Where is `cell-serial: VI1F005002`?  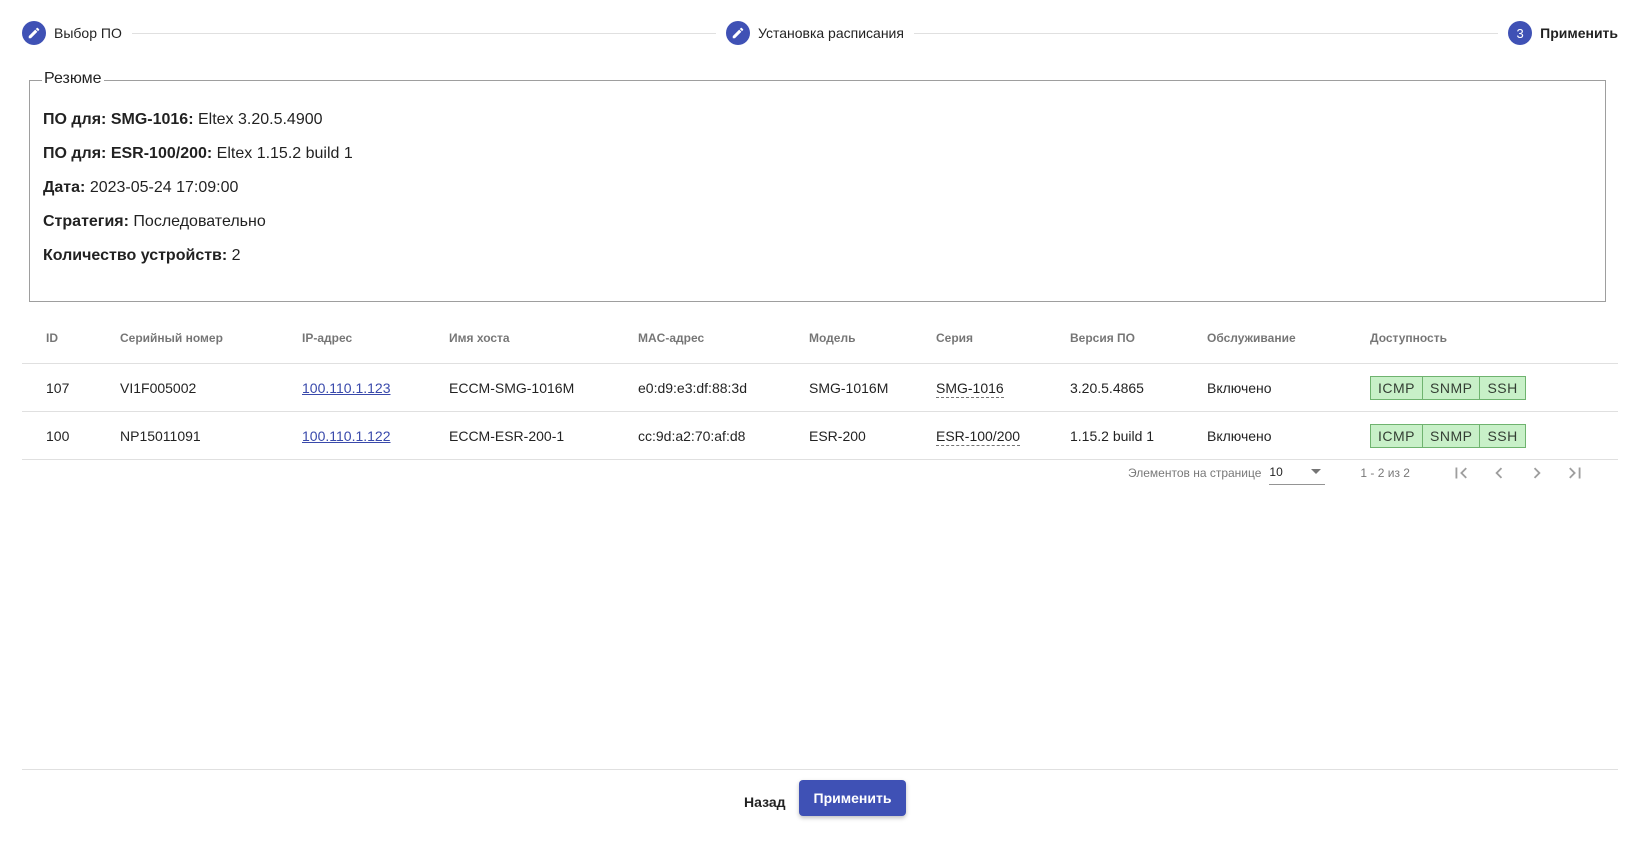 cell-serial: VI1F005002 is located at coordinates (158, 387).